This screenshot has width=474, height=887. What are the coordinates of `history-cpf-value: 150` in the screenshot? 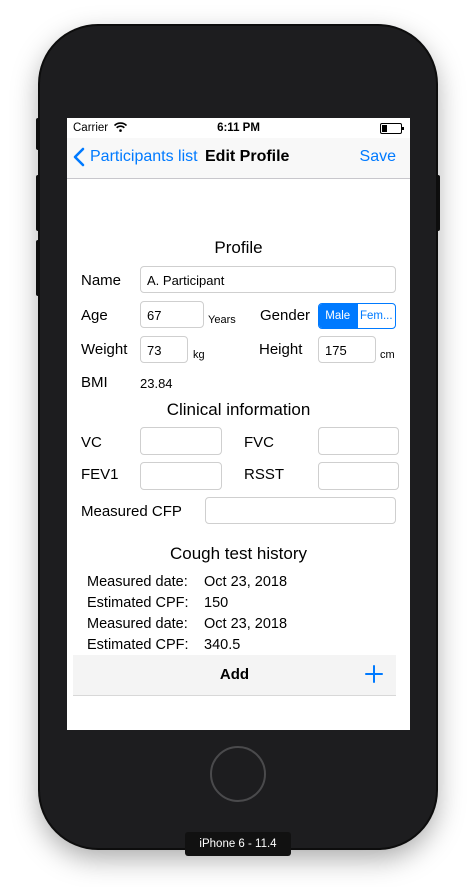 It's located at (216, 603).